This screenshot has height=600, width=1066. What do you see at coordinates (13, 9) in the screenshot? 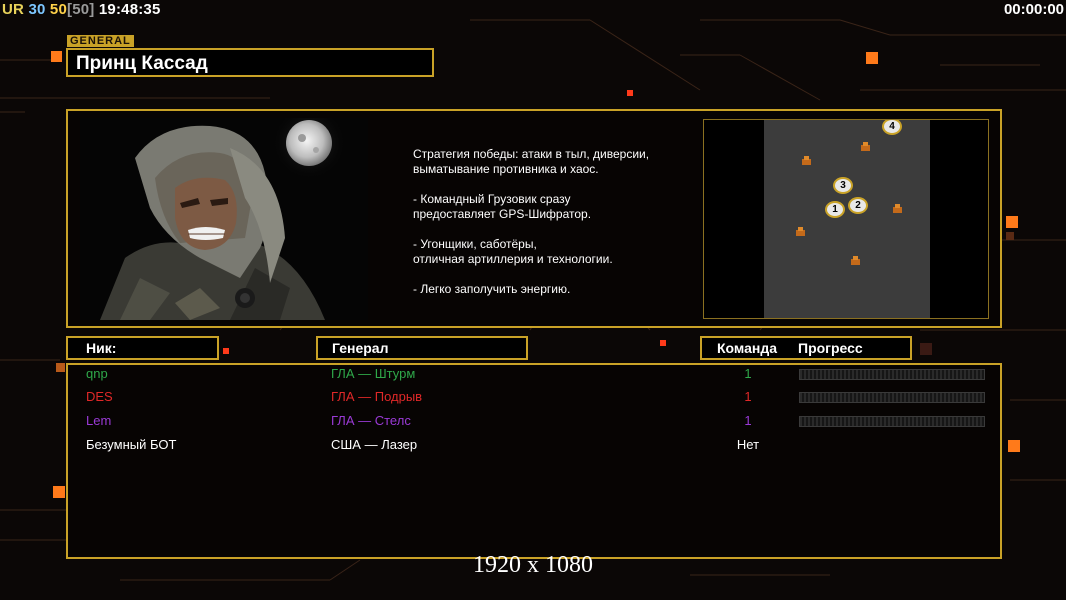
I see `ur-label: UR` at bounding box center [13, 9].